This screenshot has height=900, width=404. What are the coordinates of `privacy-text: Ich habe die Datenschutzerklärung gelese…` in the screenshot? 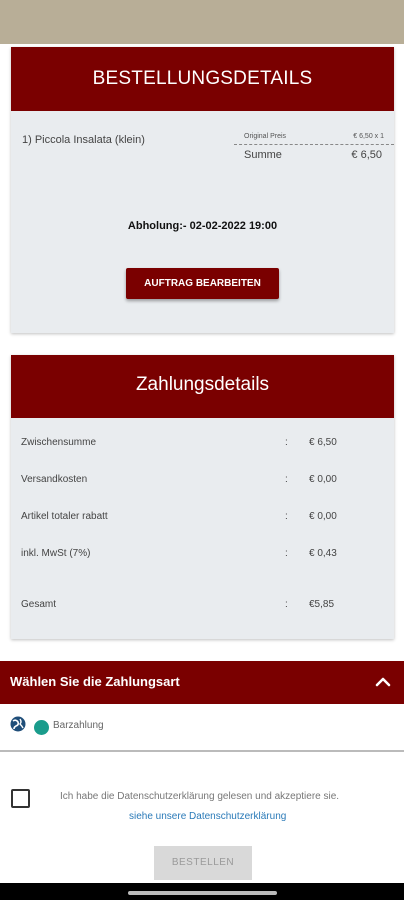 It's located at (200, 796).